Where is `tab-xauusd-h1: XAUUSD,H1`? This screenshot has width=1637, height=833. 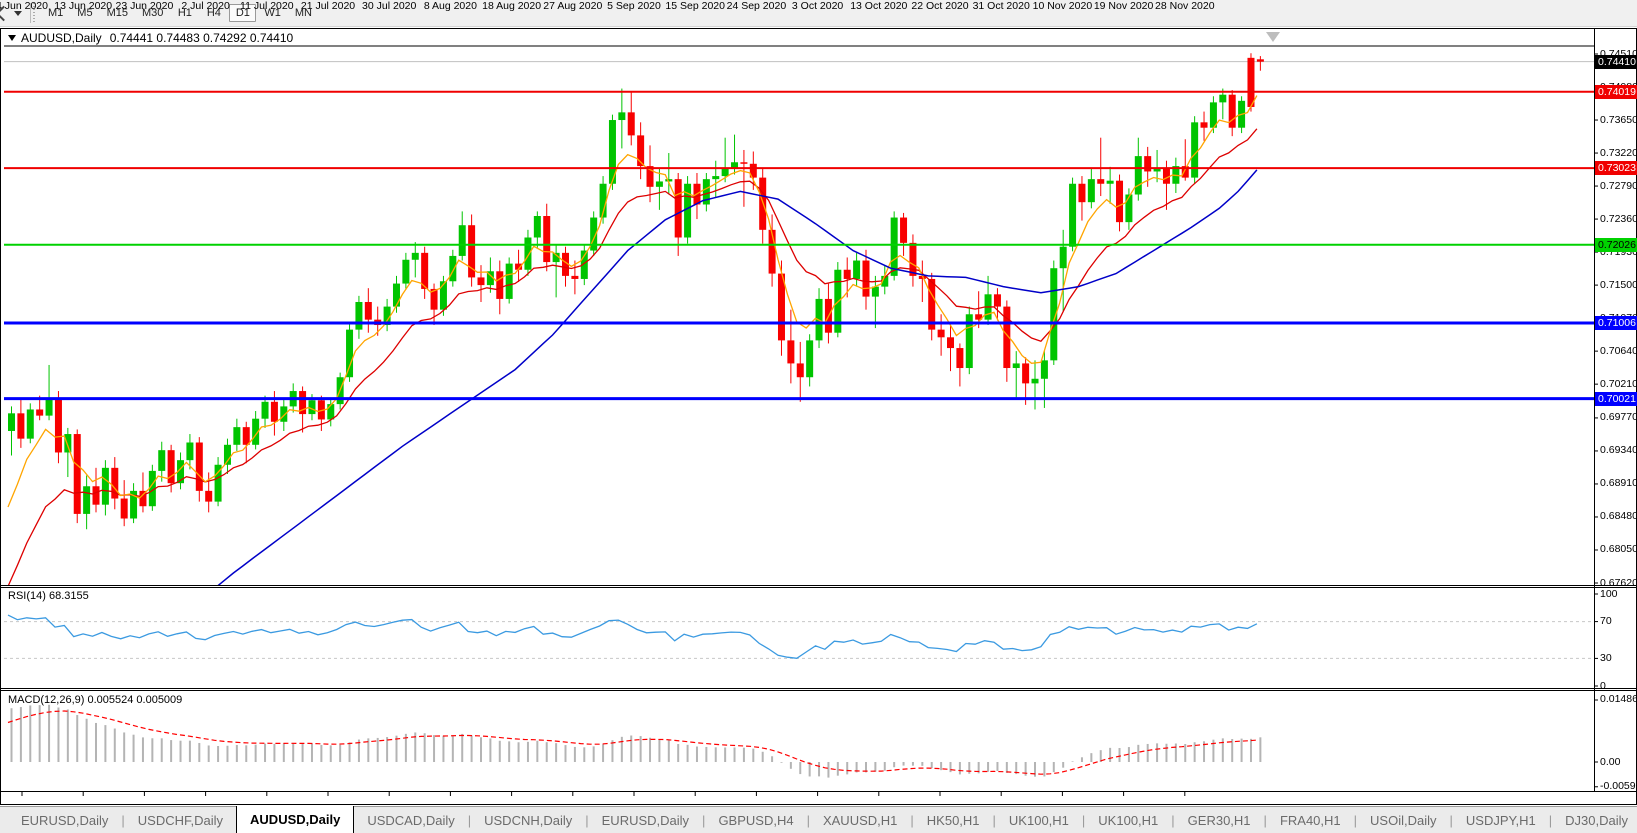
tab-xauusd-h1: XAUUSD,H1 is located at coordinates (860, 820).